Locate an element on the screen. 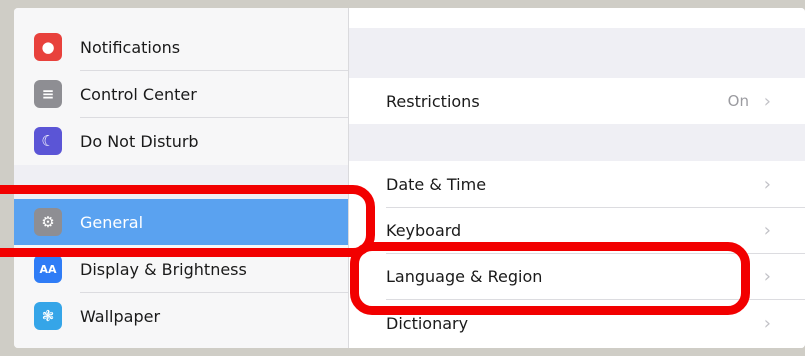 This screenshot has width=805, height=356. display-brightness-icon: AA is located at coordinates (48, 269).